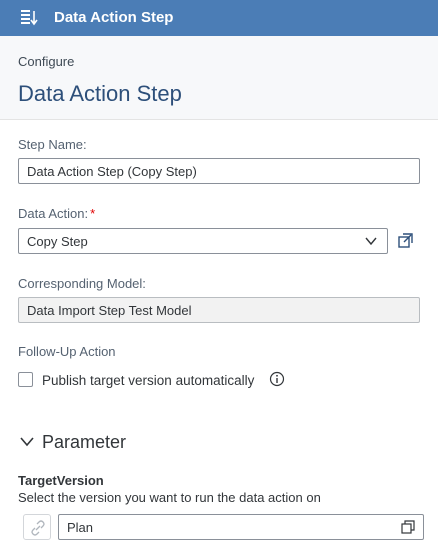 The width and height of the screenshot is (438, 552). Describe the element at coordinates (203, 241) in the screenshot. I see `data-action-select: Copy Step` at that location.